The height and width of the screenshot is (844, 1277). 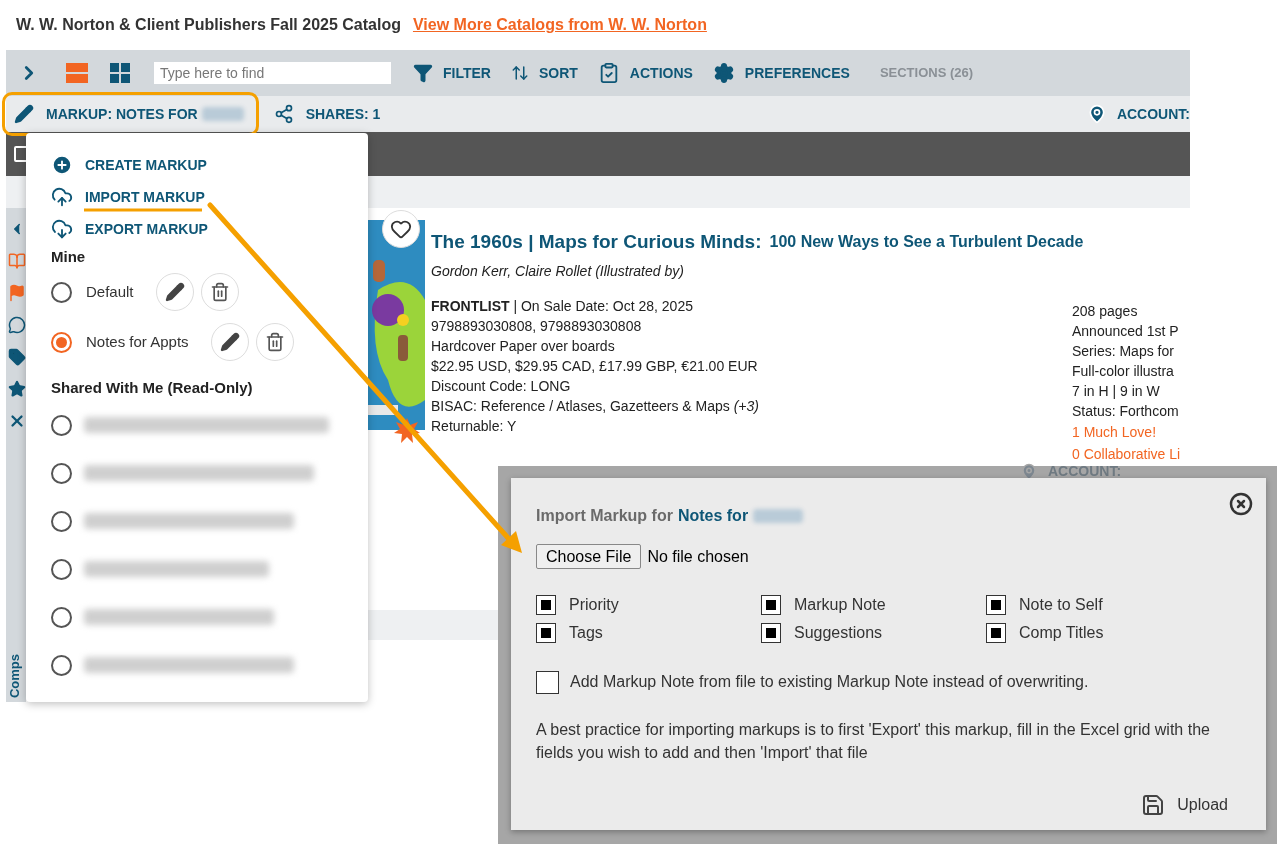 What do you see at coordinates (595, 366) in the screenshot?
I see `book-detail: $22.95 USD, $29.95 CAD, £17.99 GBP, €21.00 EUR` at bounding box center [595, 366].